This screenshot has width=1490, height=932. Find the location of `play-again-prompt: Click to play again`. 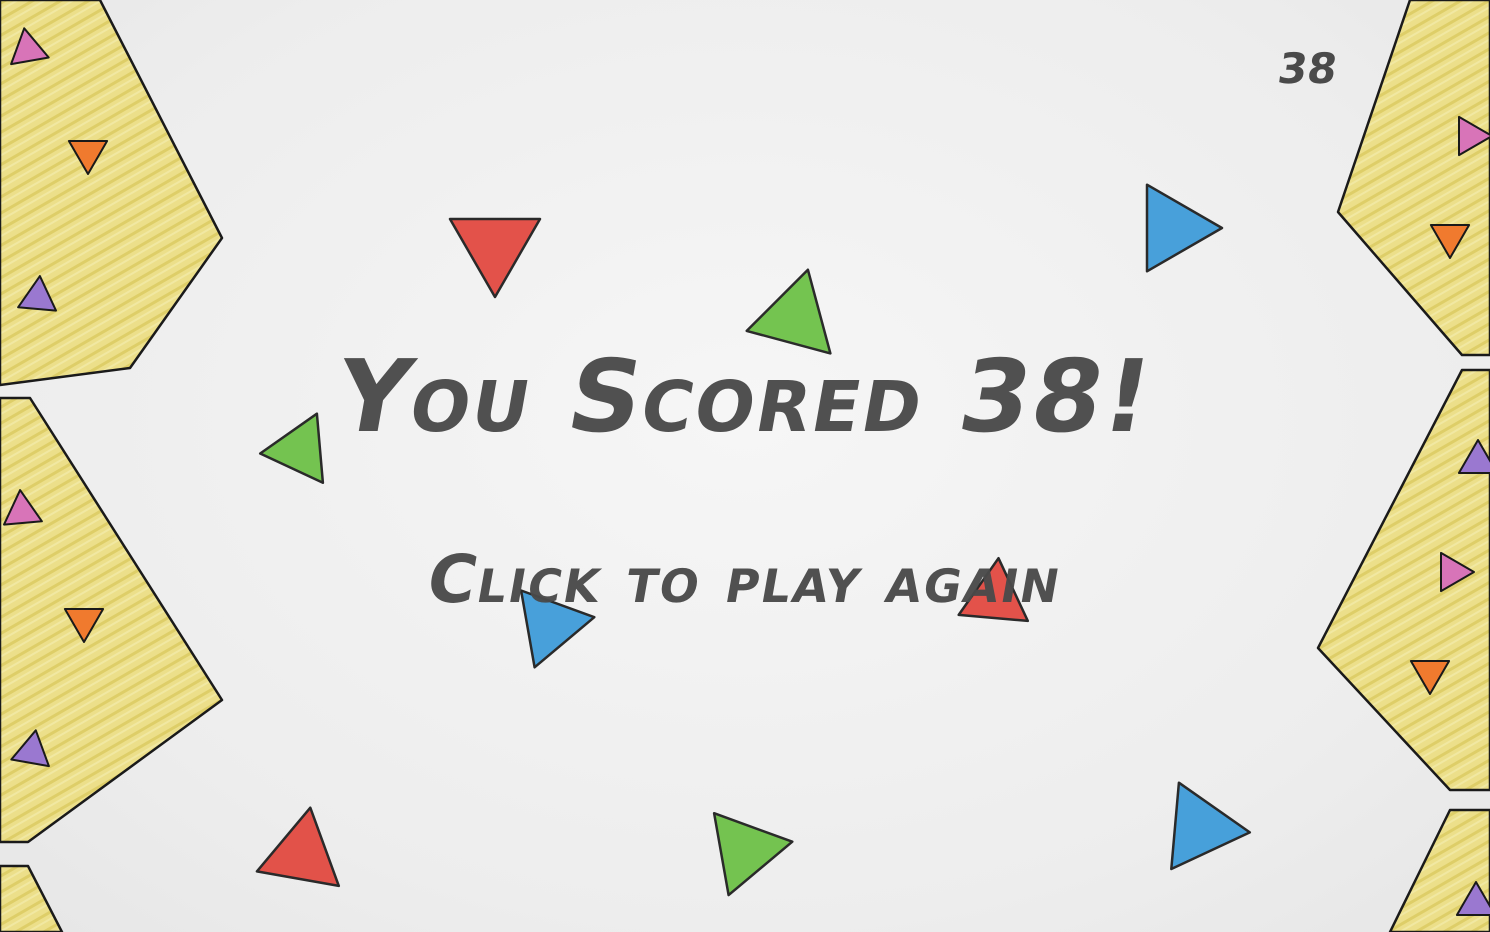

play-again-prompt: Click to play again is located at coordinates (745, 580).